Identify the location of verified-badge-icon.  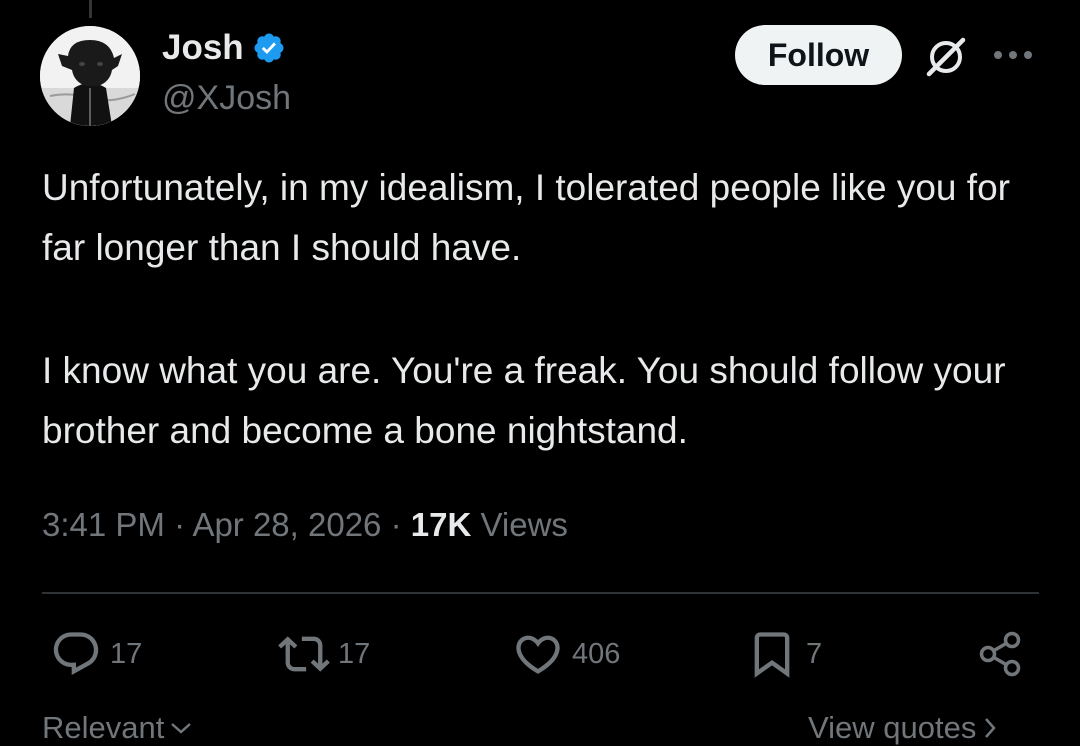
(269, 48).